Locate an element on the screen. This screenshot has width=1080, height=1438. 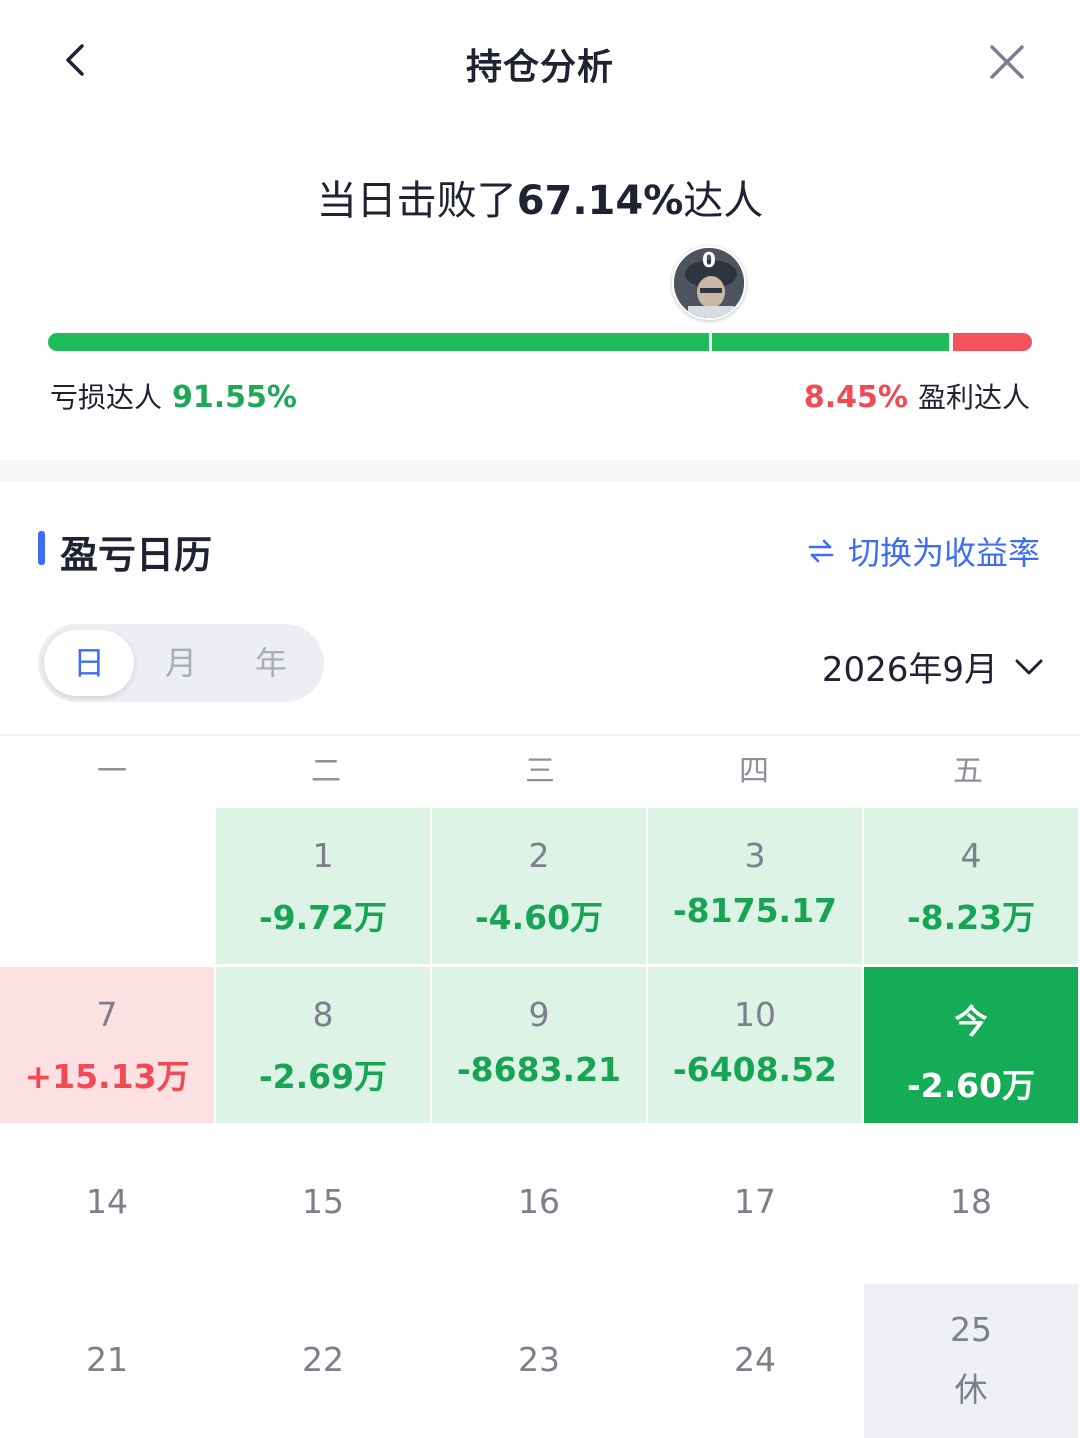
weekday-label: 三 is located at coordinates (540, 771).